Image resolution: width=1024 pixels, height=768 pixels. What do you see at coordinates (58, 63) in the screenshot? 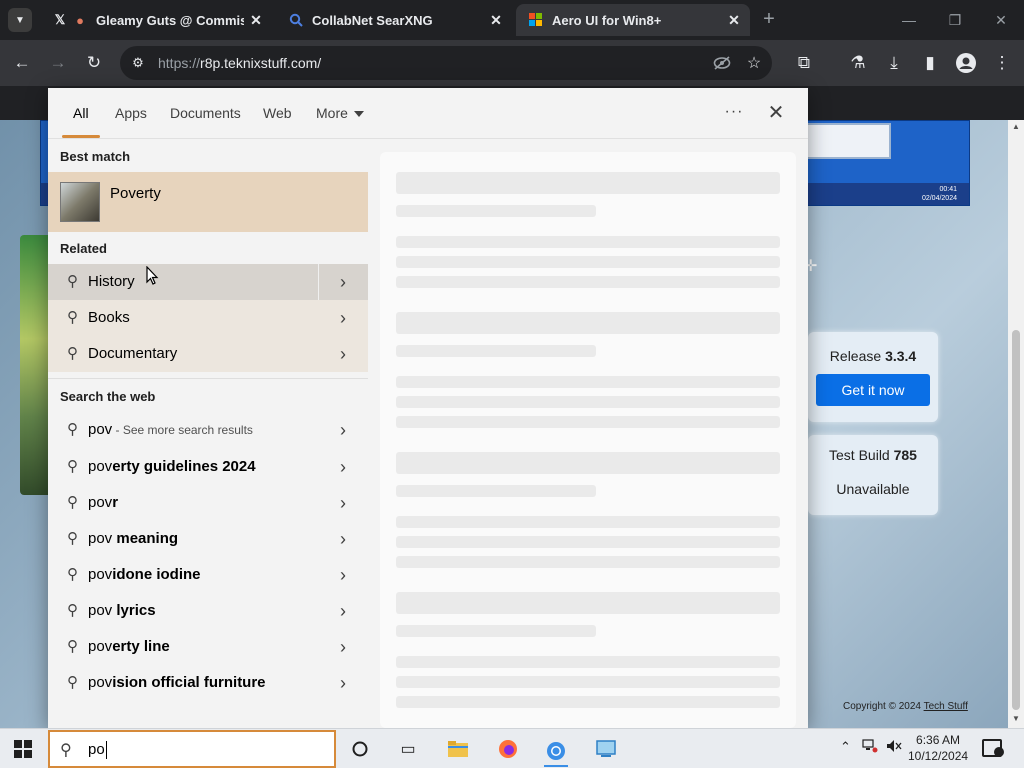
I see `forward-button: →` at bounding box center [58, 63].